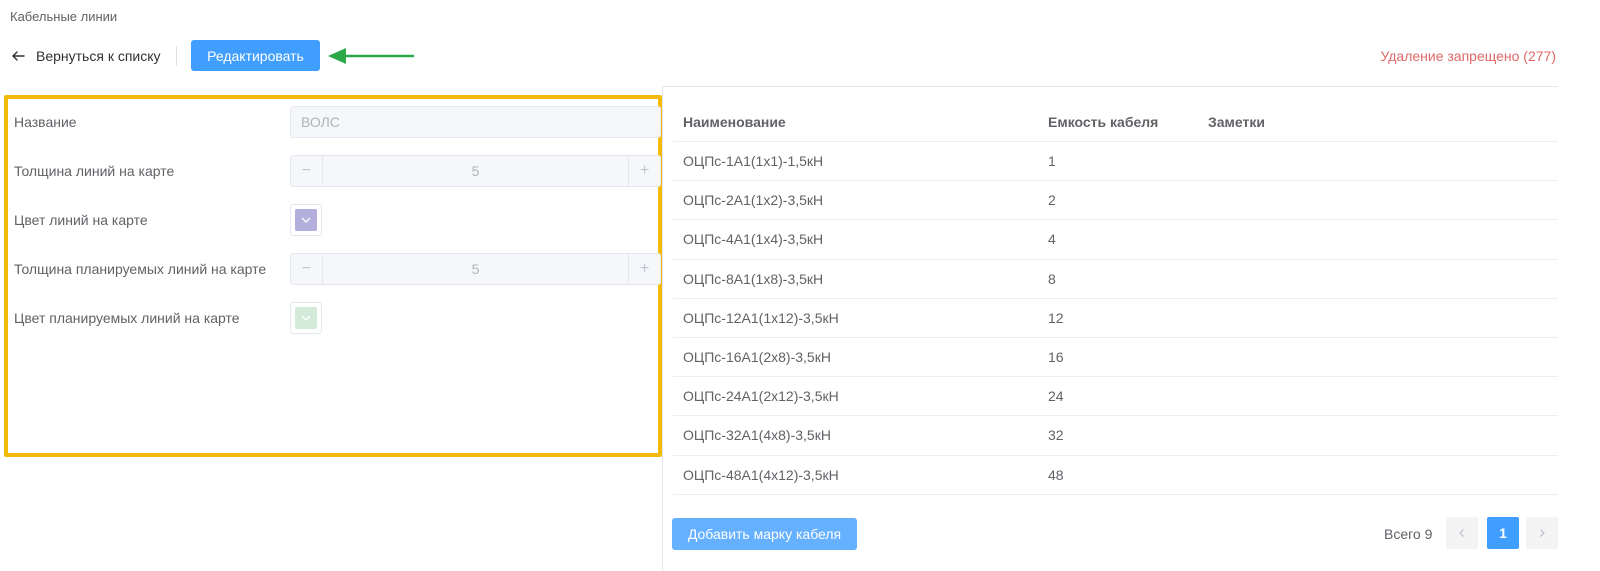  Describe the element at coordinates (753, 278) in the screenshot. I see `cell-name: ОЦПс-8А1(1х8)-3,5кН` at that location.